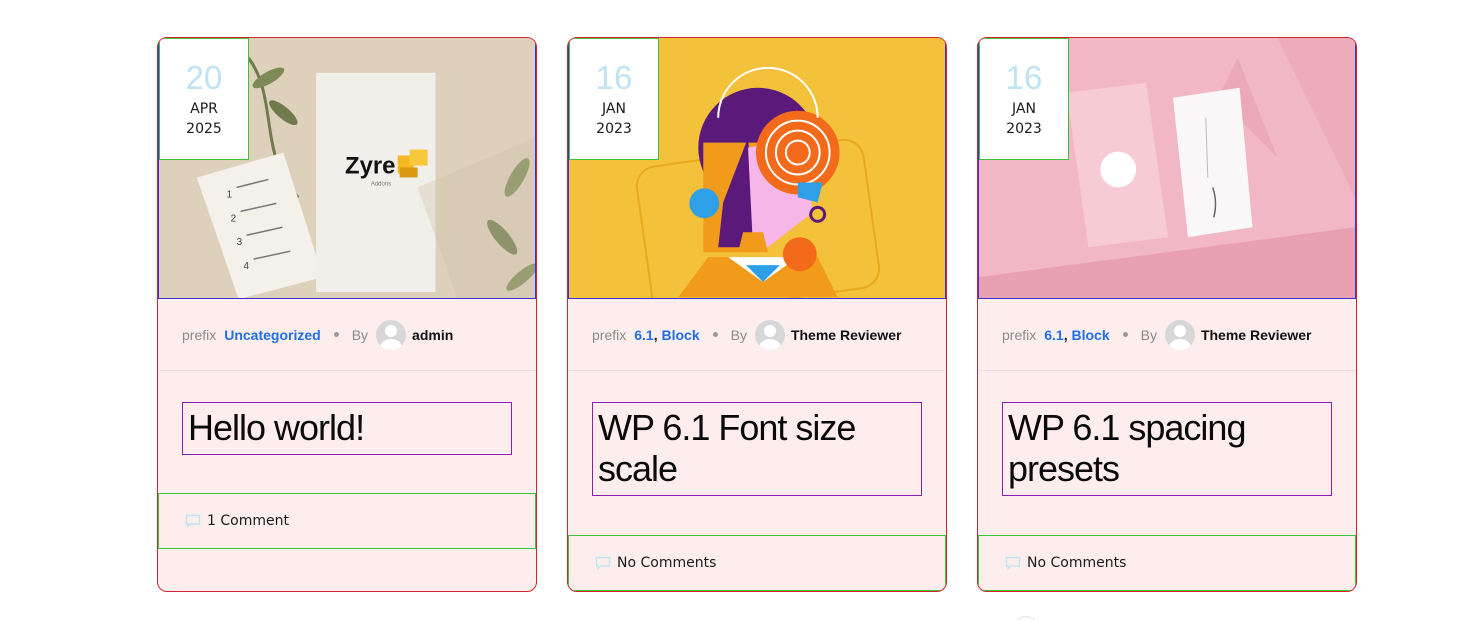 The width and height of the screenshot is (1473, 620). I want to click on image-list-number: 2, so click(234, 218).